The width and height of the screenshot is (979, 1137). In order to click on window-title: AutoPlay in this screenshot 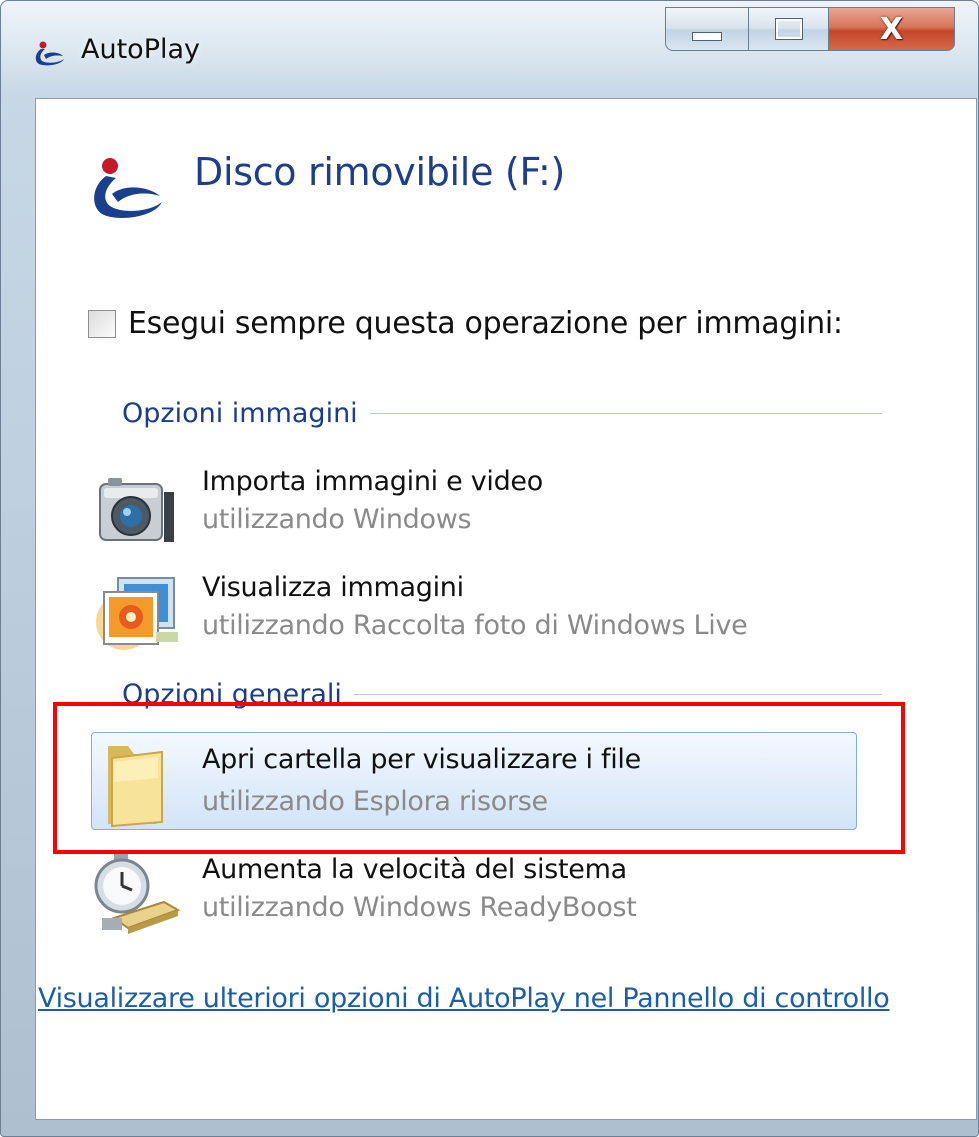, I will do `click(140, 49)`.